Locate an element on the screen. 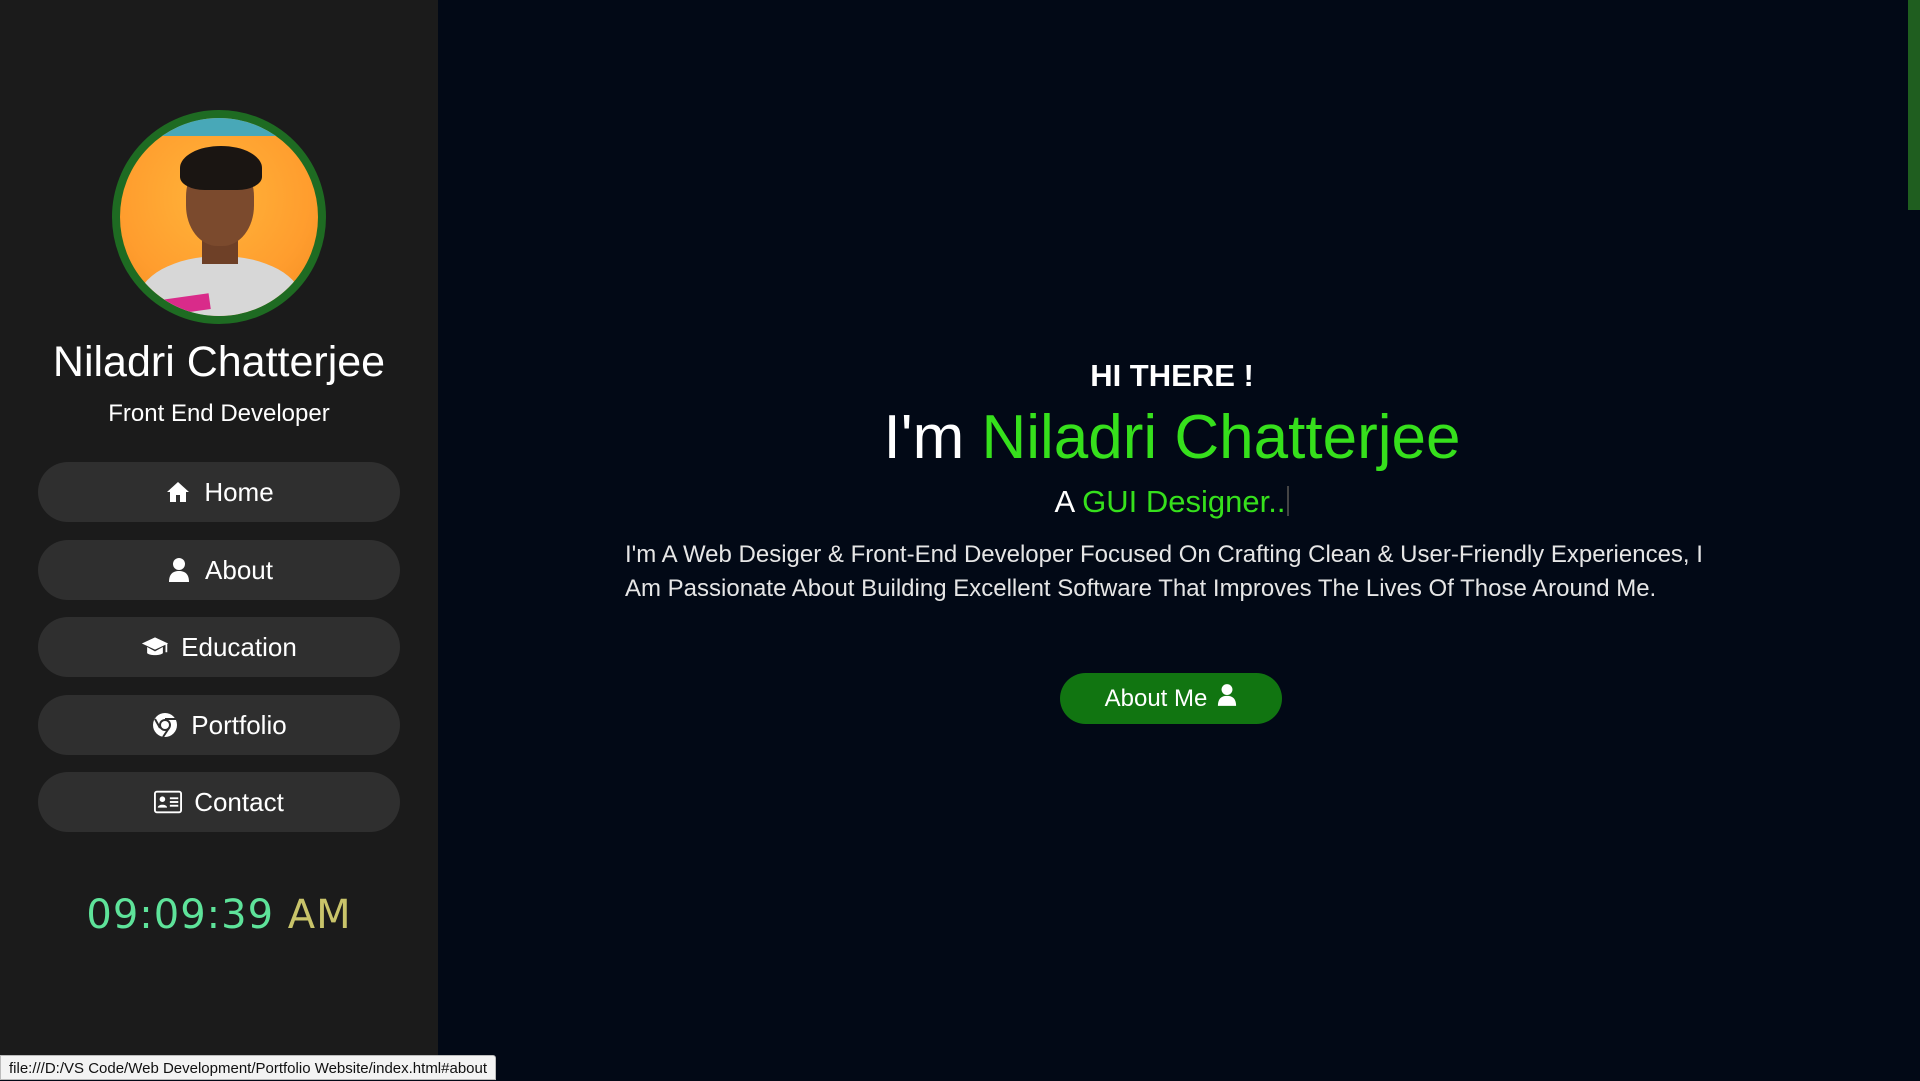 The width and height of the screenshot is (1920, 1081). profile-role: Front End Developer is located at coordinates (219, 413).